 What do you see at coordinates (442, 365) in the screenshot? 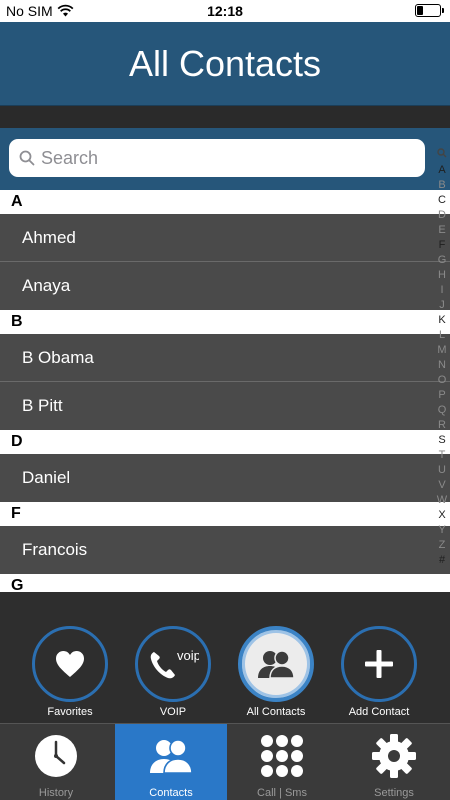
I see `index-letter-n: N` at bounding box center [442, 365].